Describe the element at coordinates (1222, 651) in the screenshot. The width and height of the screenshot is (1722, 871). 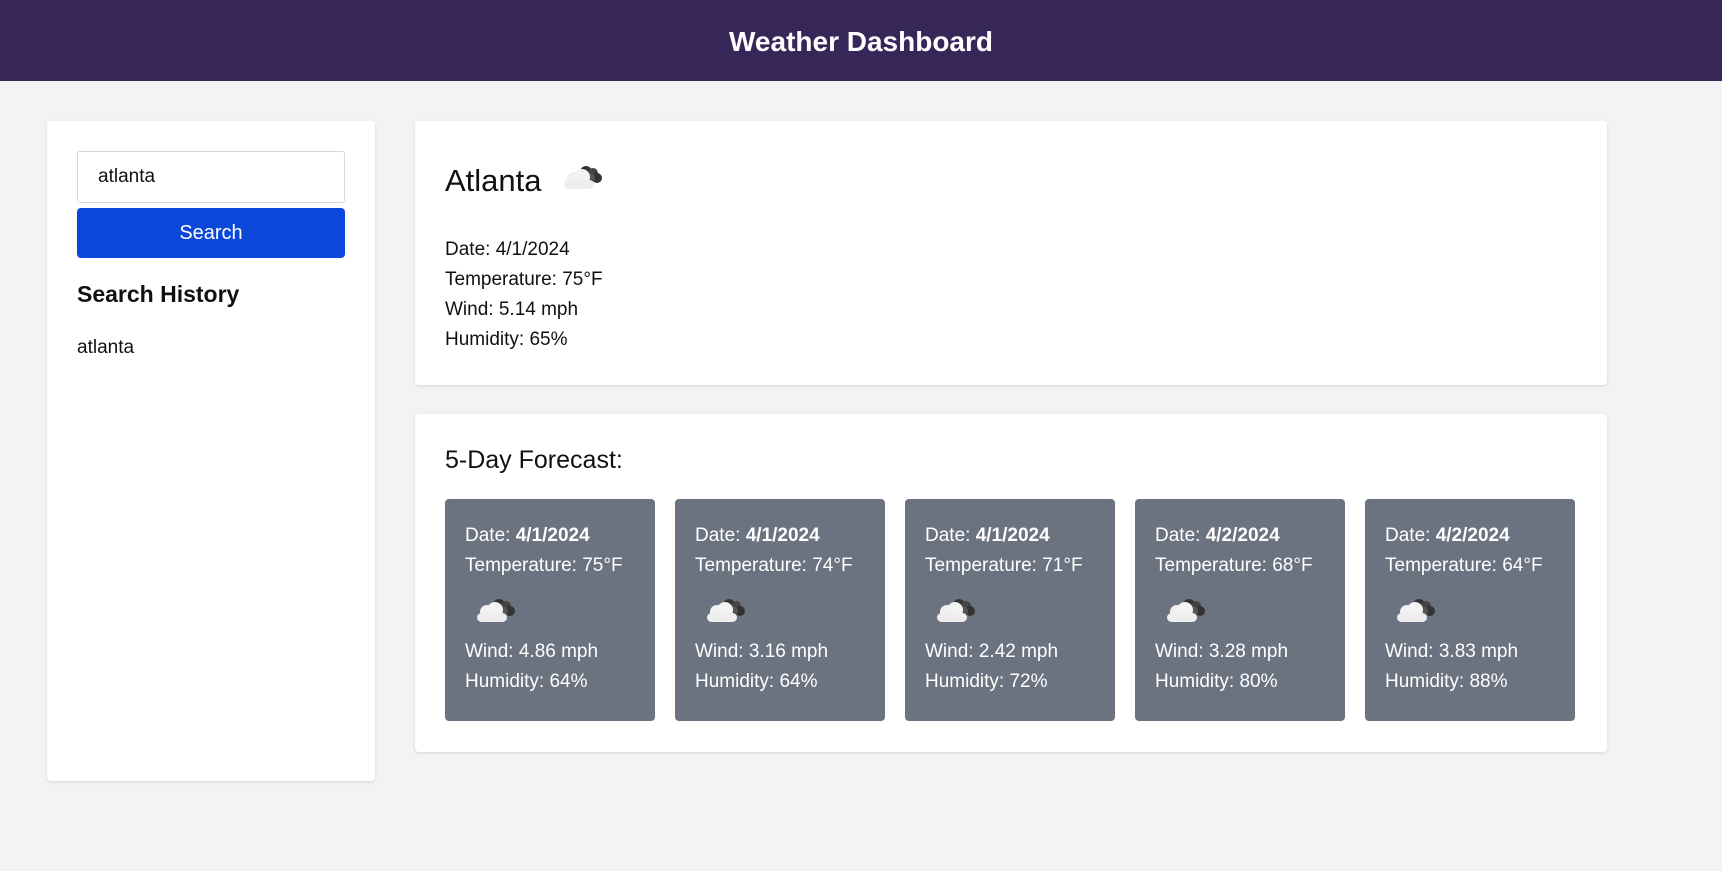
I see `forecast-wind: Wind: 3.28 mph` at that location.